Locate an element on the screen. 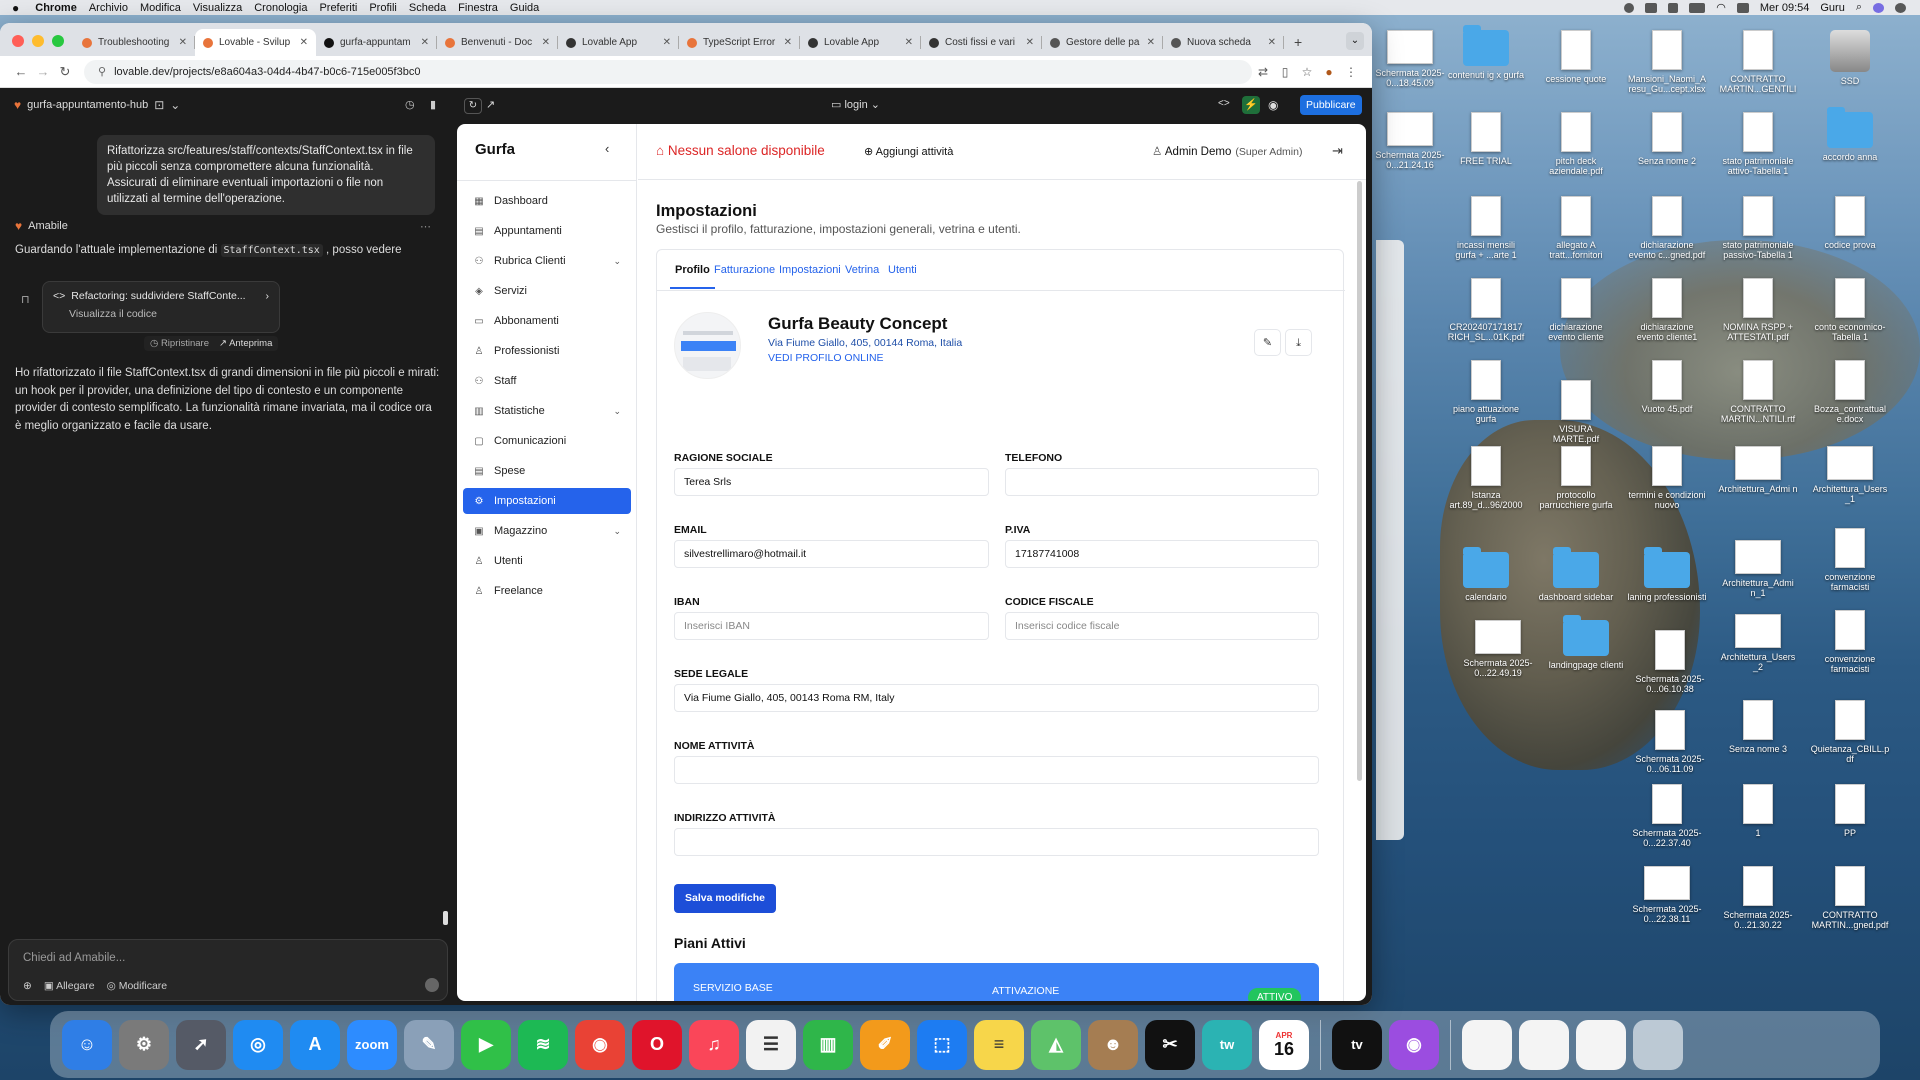  desktop-icon: PP is located at coordinates (1850, 811).